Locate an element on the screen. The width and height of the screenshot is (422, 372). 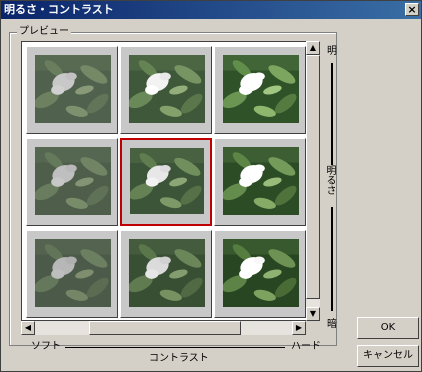
preview-thumbnail-selected is located at coordinates (166, 182).